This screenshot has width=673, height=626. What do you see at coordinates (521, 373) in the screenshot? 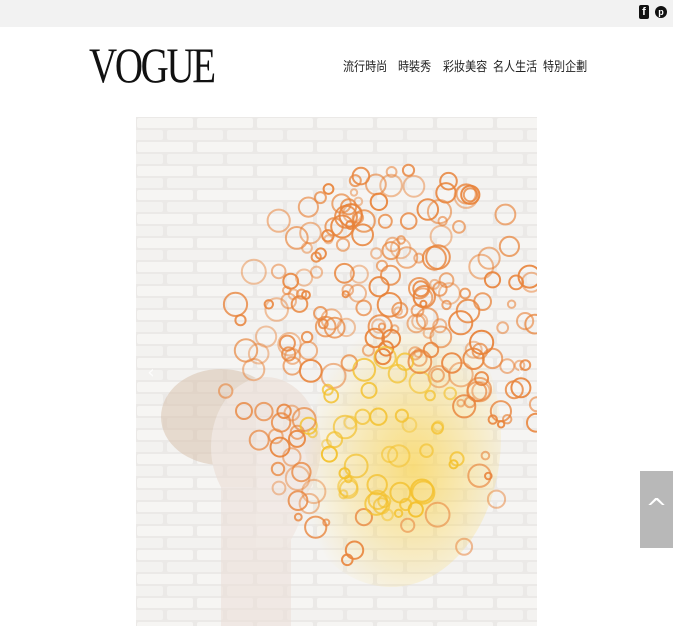
I see `carousel-next-button: ›` at bounding box center [521, 373].